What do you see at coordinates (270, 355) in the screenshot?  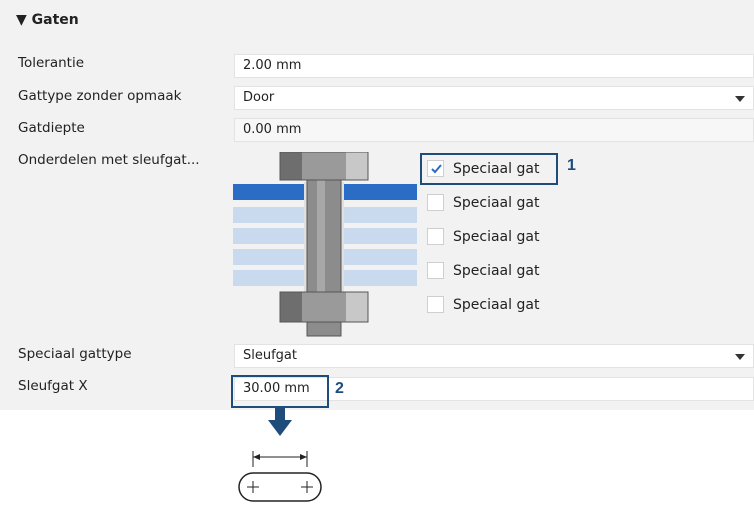 I see `special-hole-type-value: Sleufgat` at bounding box center [270, 355].